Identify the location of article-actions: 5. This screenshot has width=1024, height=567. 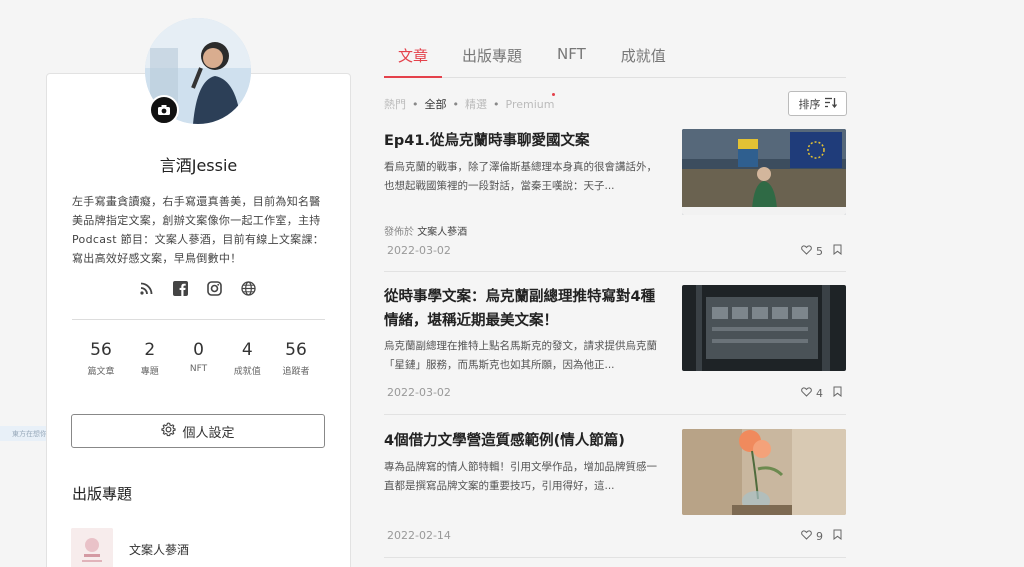
(821, 251).